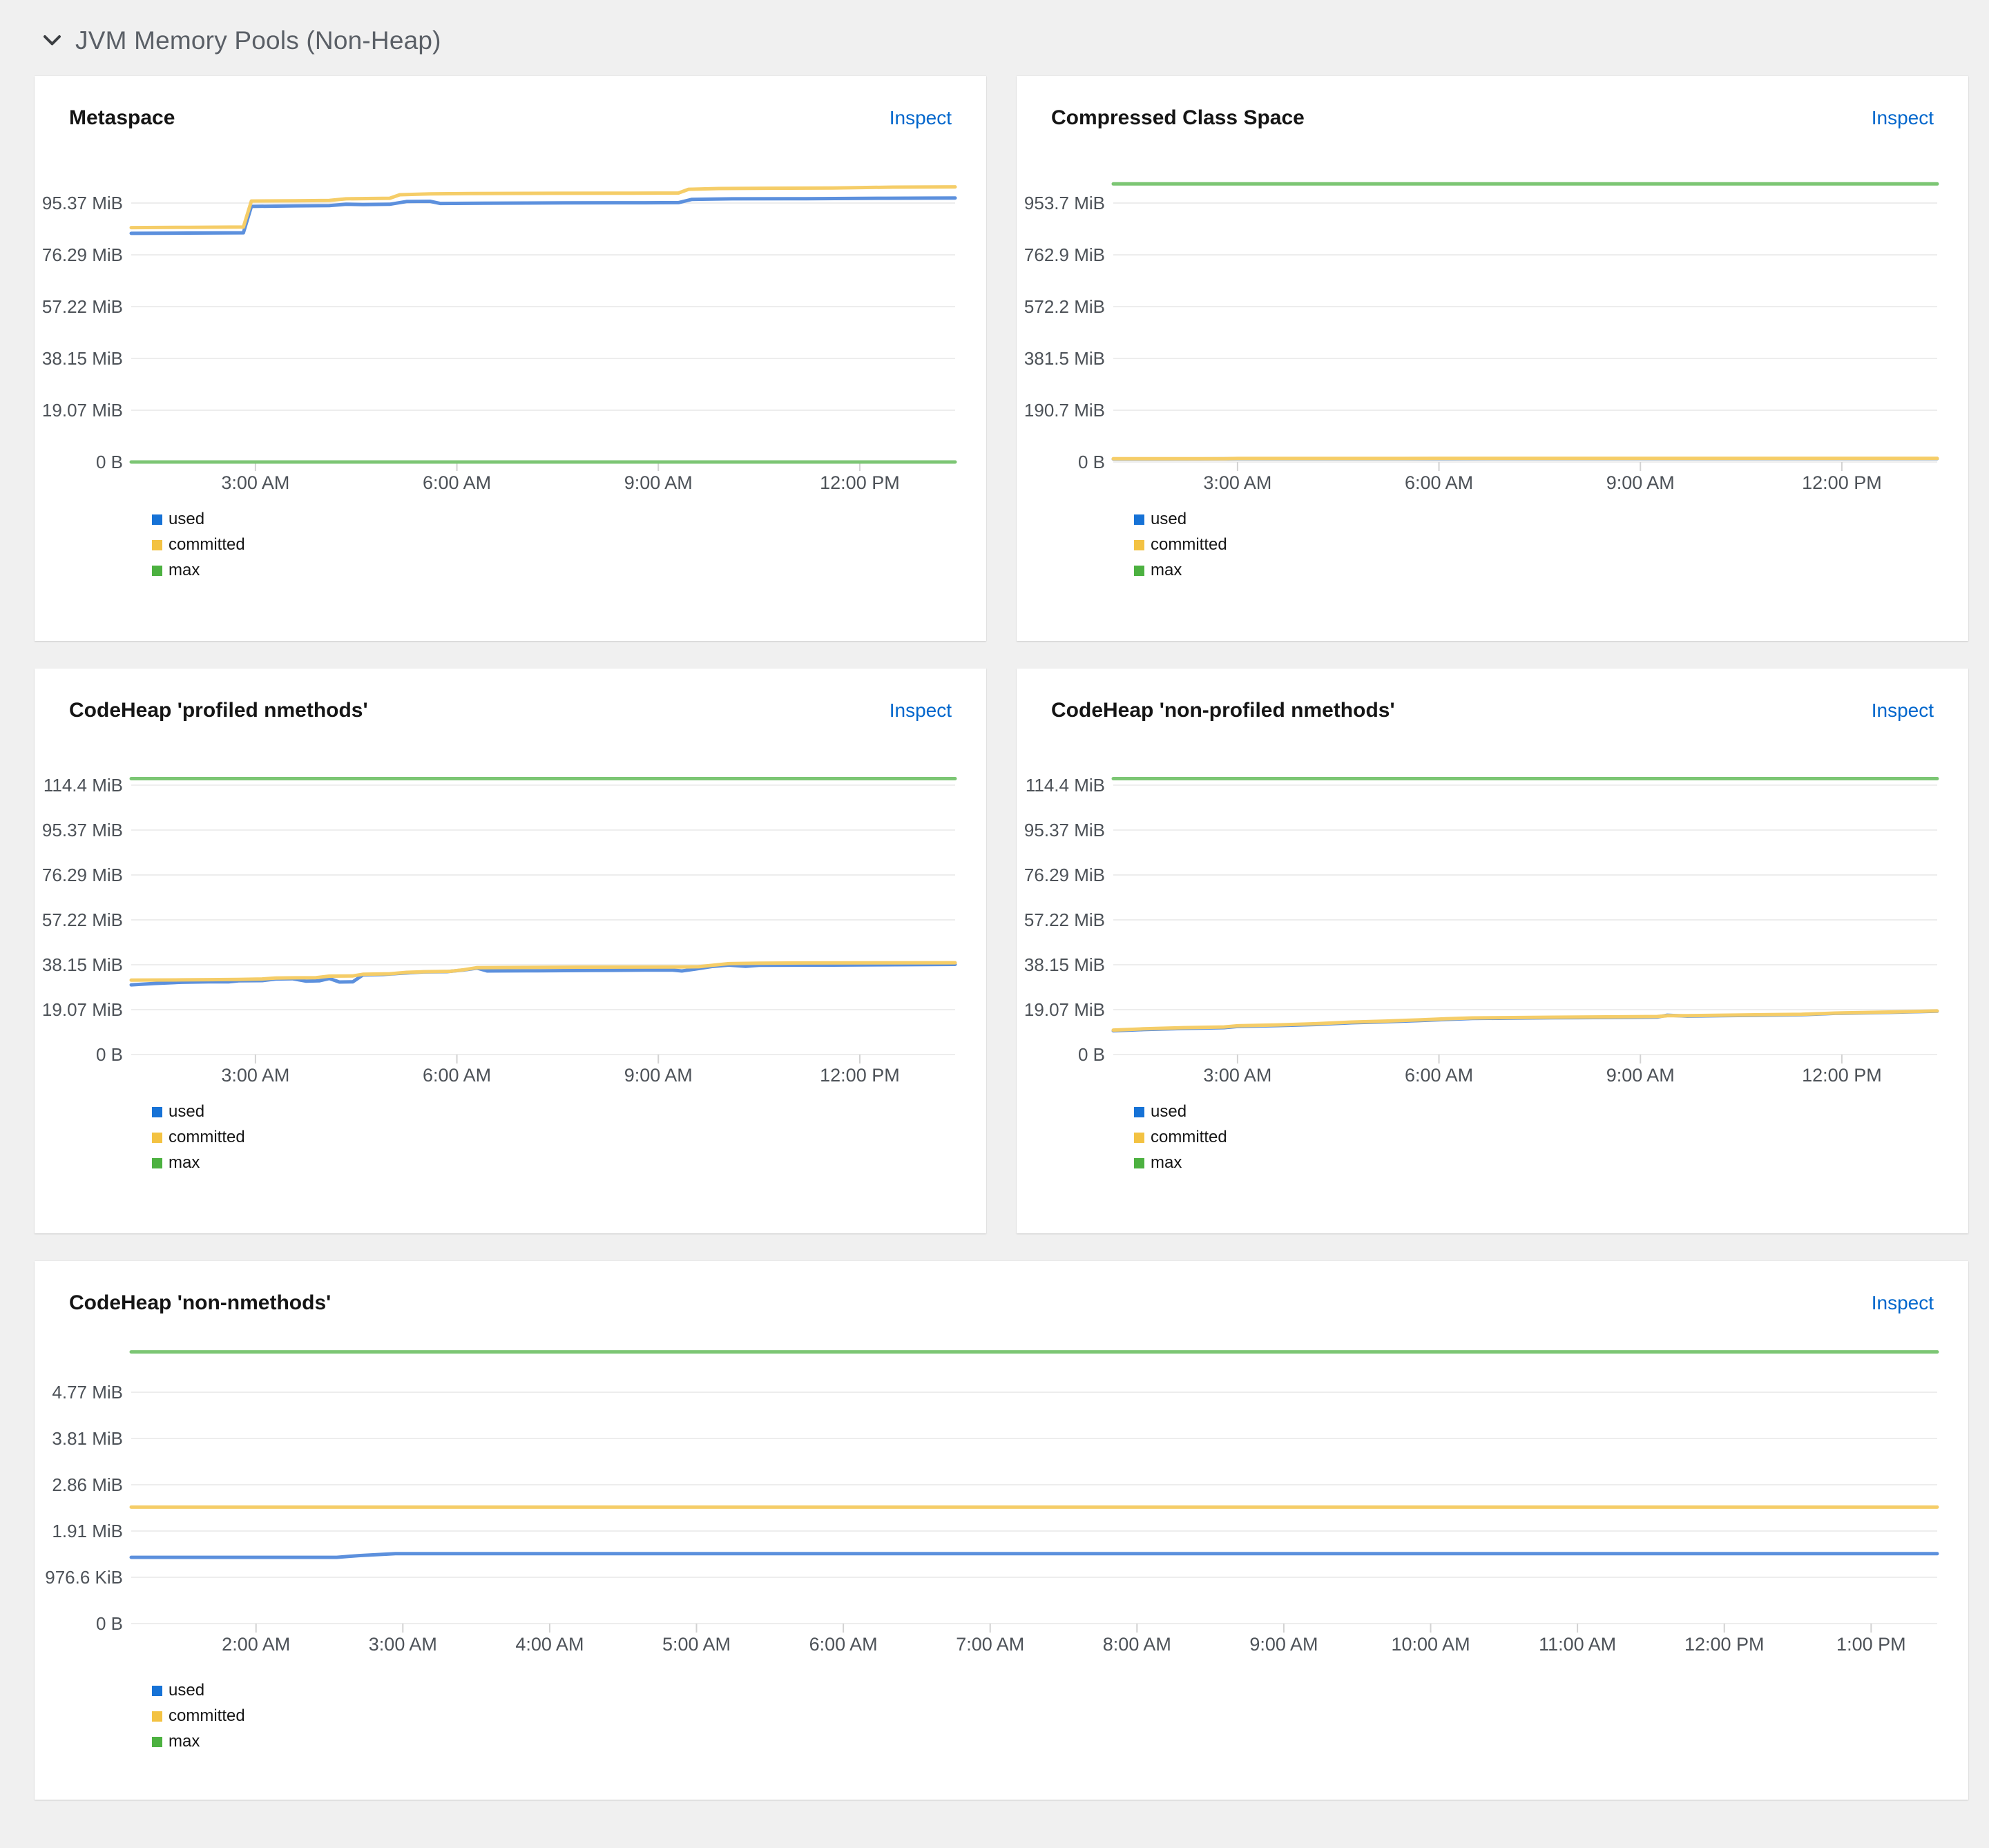 The width and height of the screenshot is (1989, 1848). What do you see at coordinates (84, 1577) in the screenshot?
I see `y-axis-label: 976.6 KiB` at bounding box center [84, 1577].